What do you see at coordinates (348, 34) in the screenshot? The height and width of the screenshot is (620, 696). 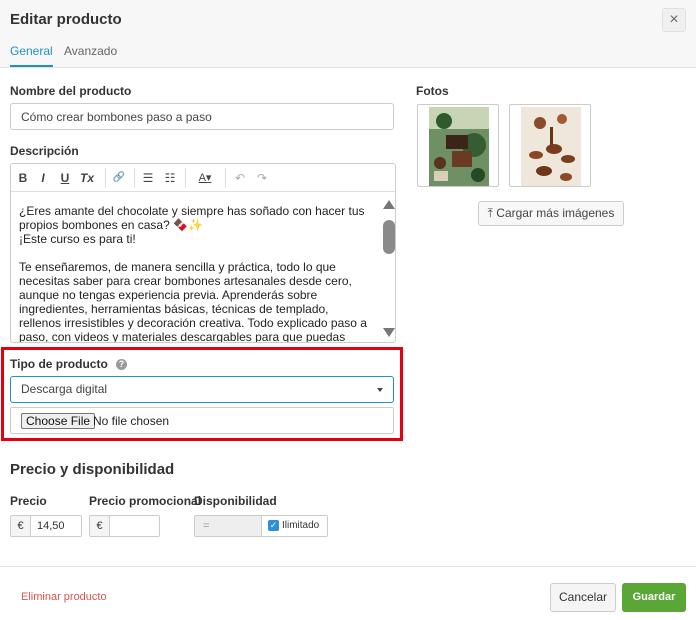 I see `modal-header: Editar producto × General Avanzado` at bounding box center [348, 34].